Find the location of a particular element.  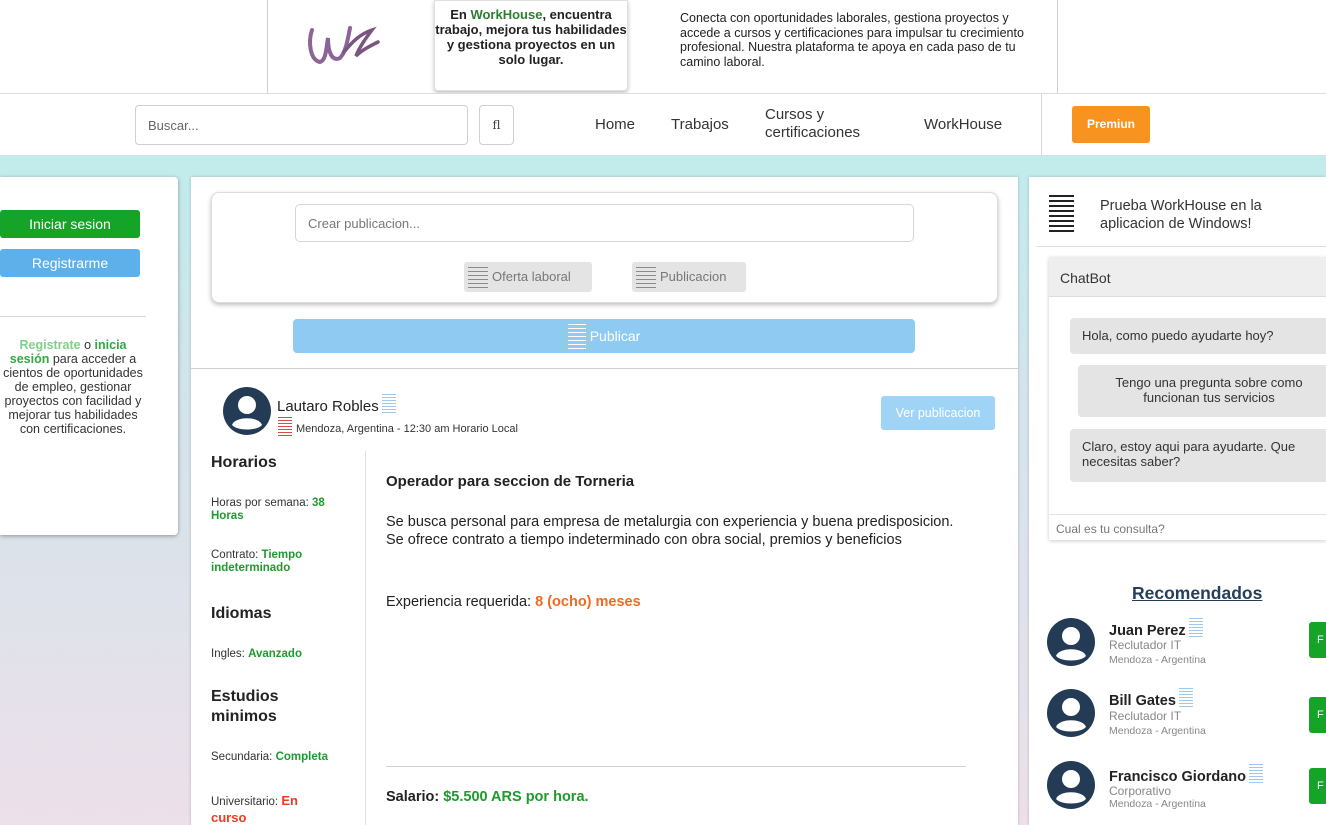

english-value: Avanzado is located at coordinates (275, 654).